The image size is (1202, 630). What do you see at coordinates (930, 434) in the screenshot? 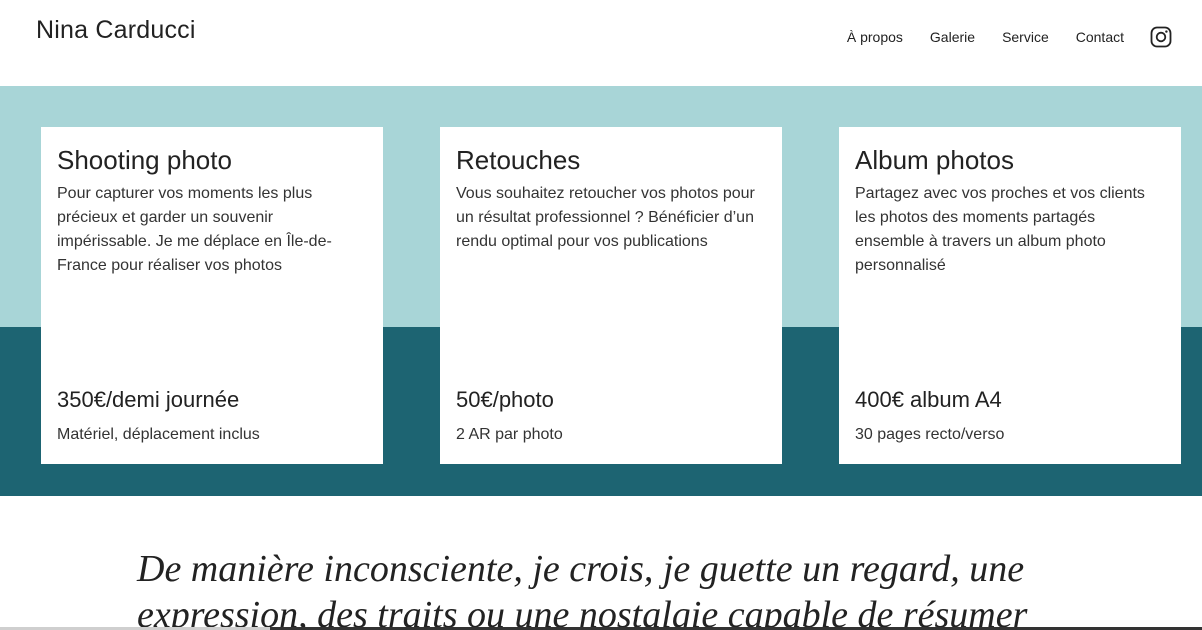
I see `service-note: 30 pages recto/verso` at bounding box center [930, 434].